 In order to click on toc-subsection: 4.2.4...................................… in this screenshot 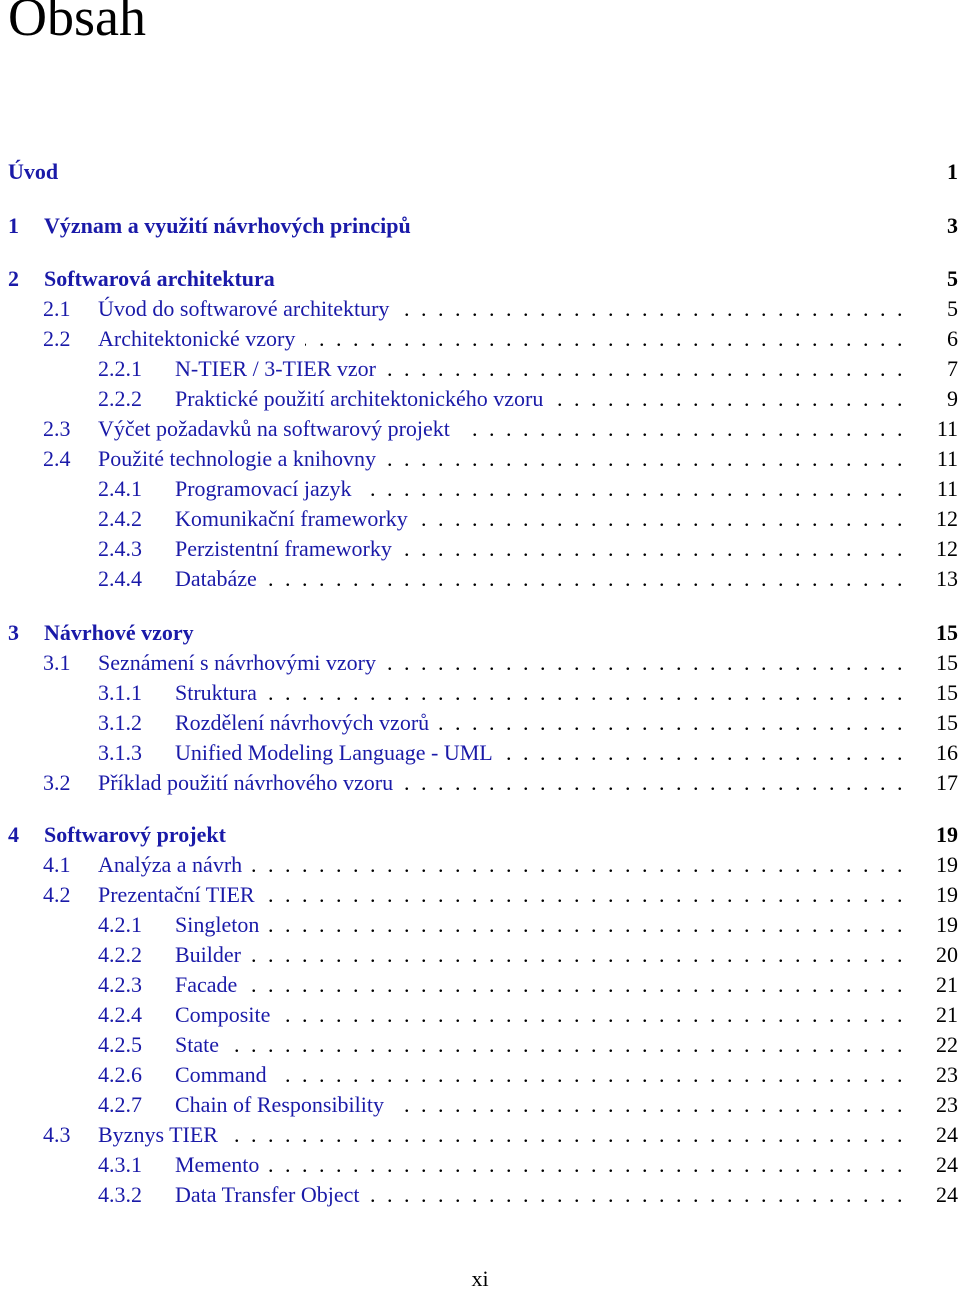, I will do `click(480, 1015)`.